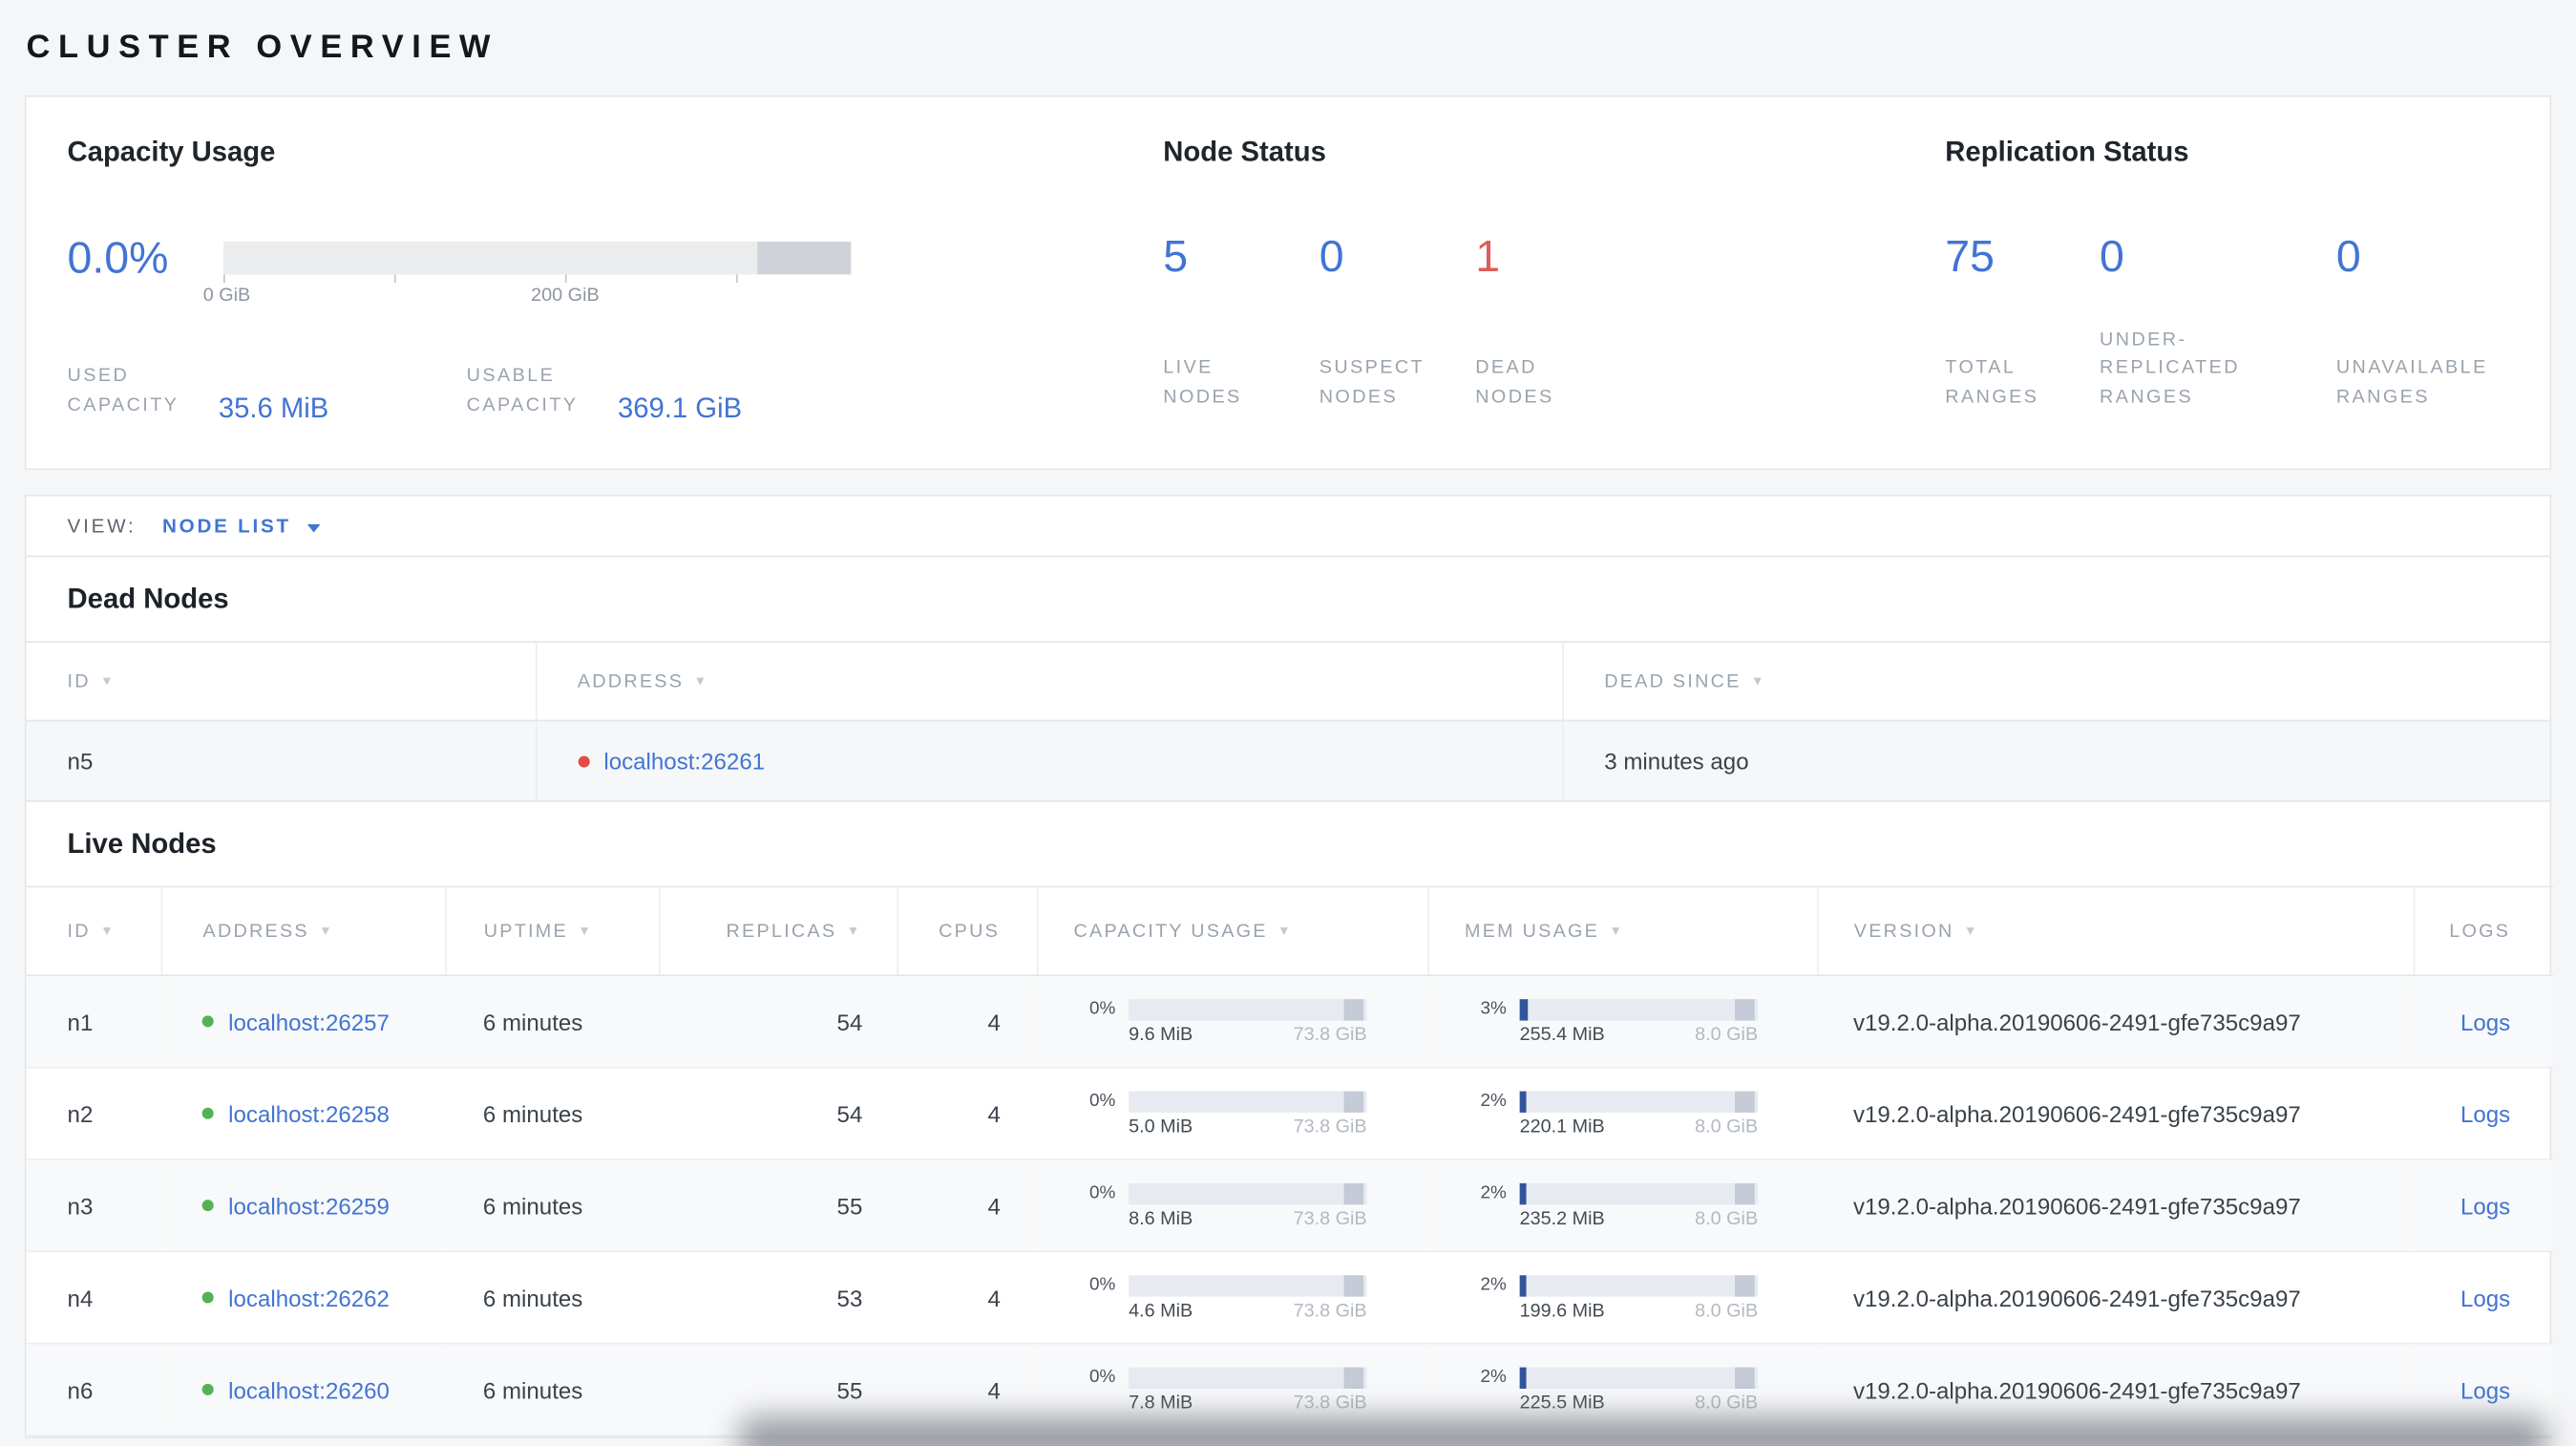  What do you see at coordinates (2056, 681) in the screenshot?
I see `col-header-dead-since: DEAD SINCE` at bounding box center [2056, 681].